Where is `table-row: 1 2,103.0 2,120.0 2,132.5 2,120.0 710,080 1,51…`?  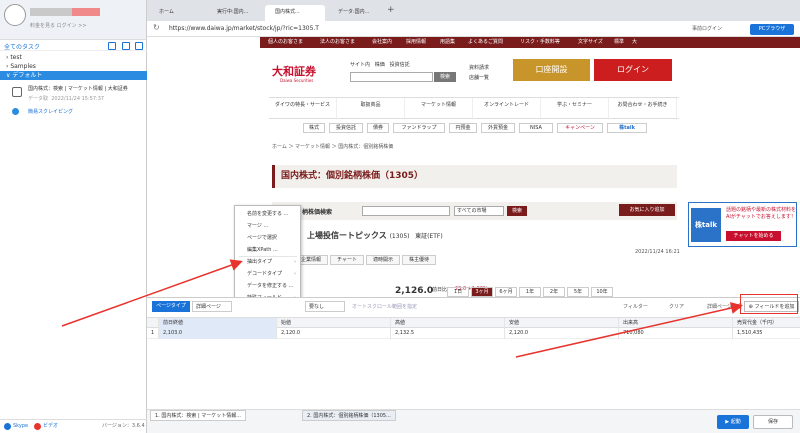
table-row: 1 2,103.0 2,120.0 2,132.5 2,120.0 710,080 1,51… is located at coordinates (473, 333).